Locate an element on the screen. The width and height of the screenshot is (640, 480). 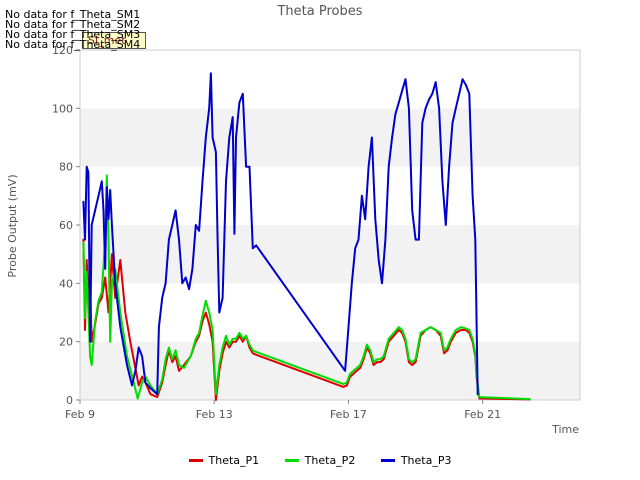
x-tick-label: Feb 17 is located at coordinates (348, 414).